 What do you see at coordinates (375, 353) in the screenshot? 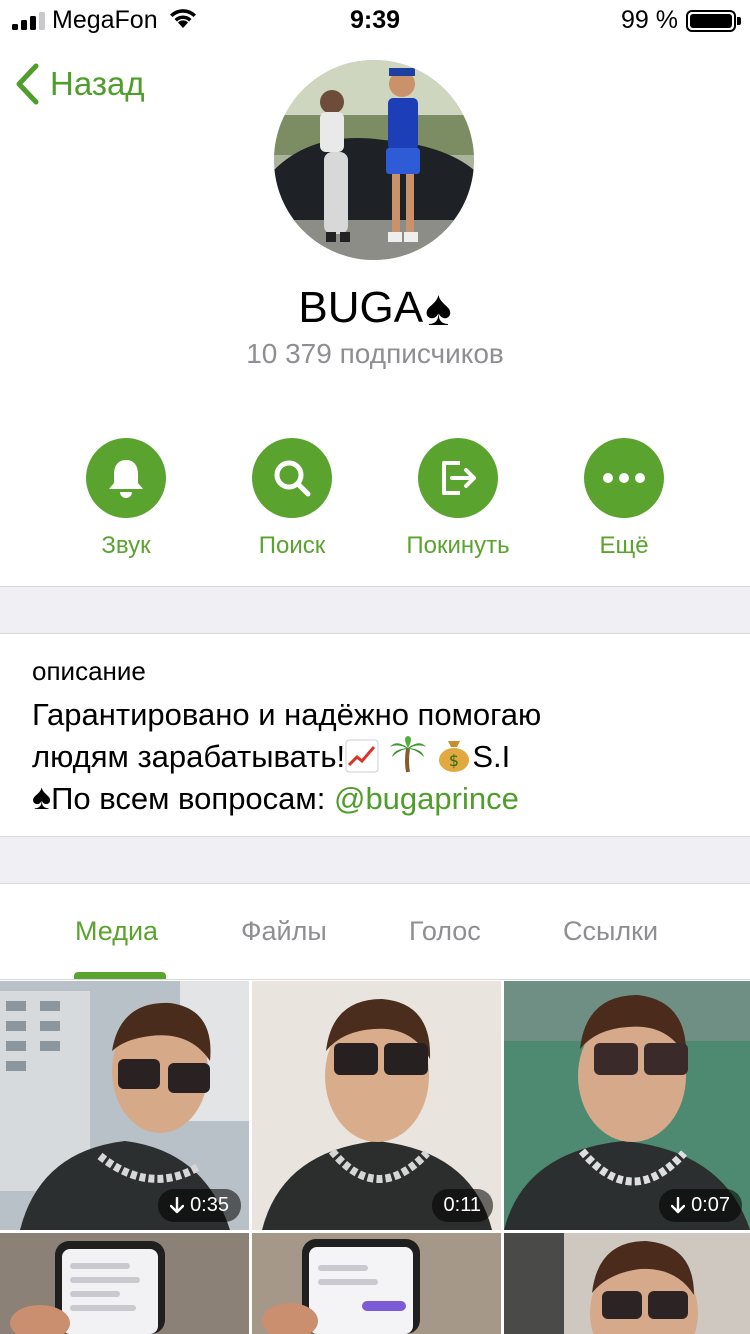
I see `subscriber-count: 10 379 подписчиков` at bounding box center [375, 353].